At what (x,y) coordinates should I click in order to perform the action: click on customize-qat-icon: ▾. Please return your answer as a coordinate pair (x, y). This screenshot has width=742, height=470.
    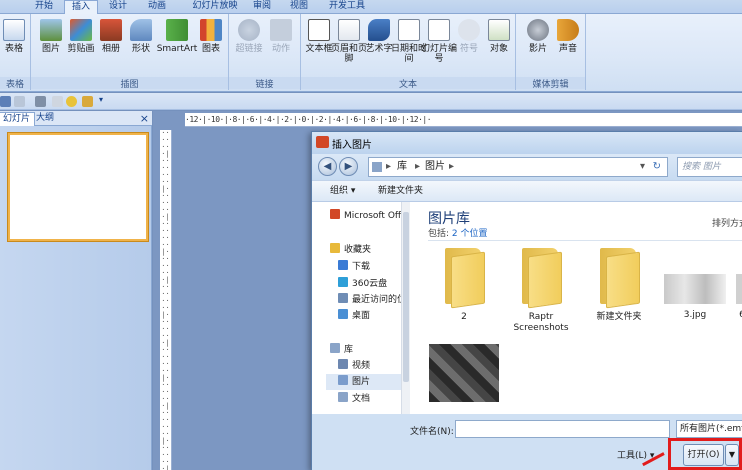
    Looking at the image, I should click on (102, 100).